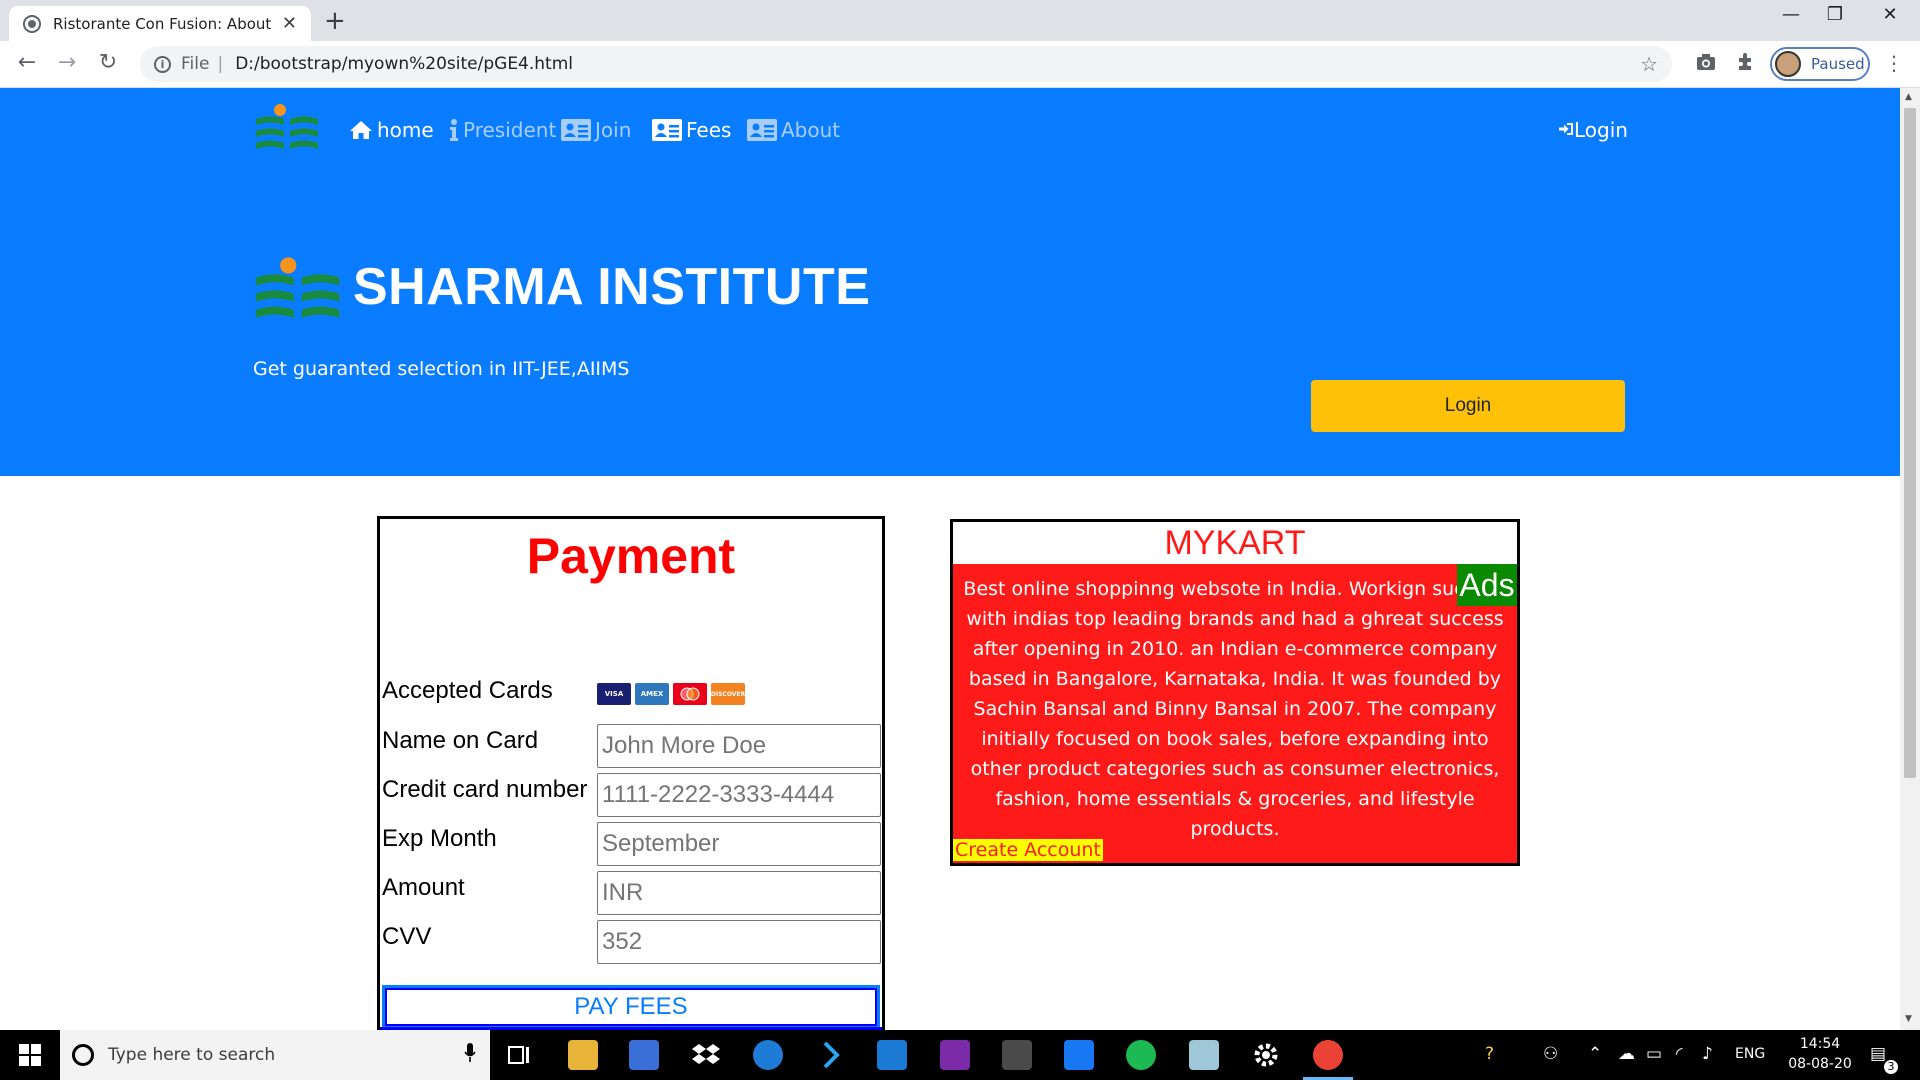 Image resolution: width=1920 pixels, height=1080 pixels. I want to click on hero-login-button: Login, so click(1468, 406).